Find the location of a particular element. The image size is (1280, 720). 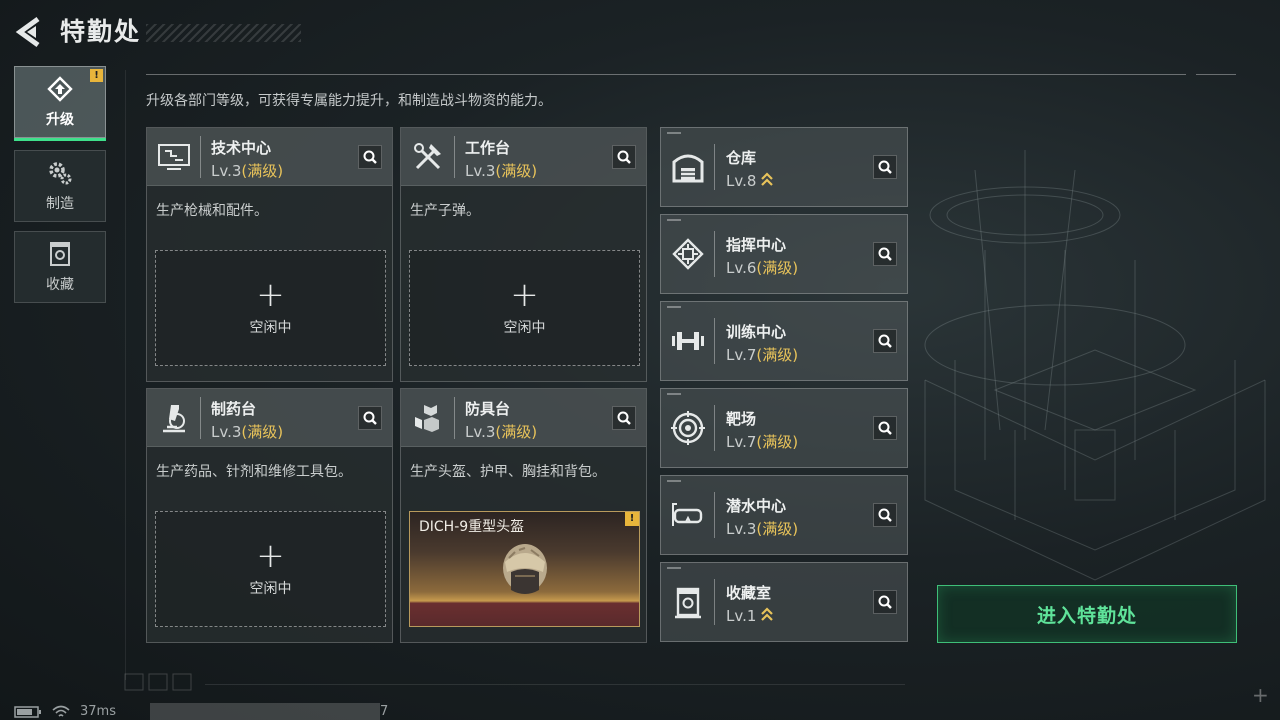

level-value: Lv.1 is located at coordinates (741, 616).